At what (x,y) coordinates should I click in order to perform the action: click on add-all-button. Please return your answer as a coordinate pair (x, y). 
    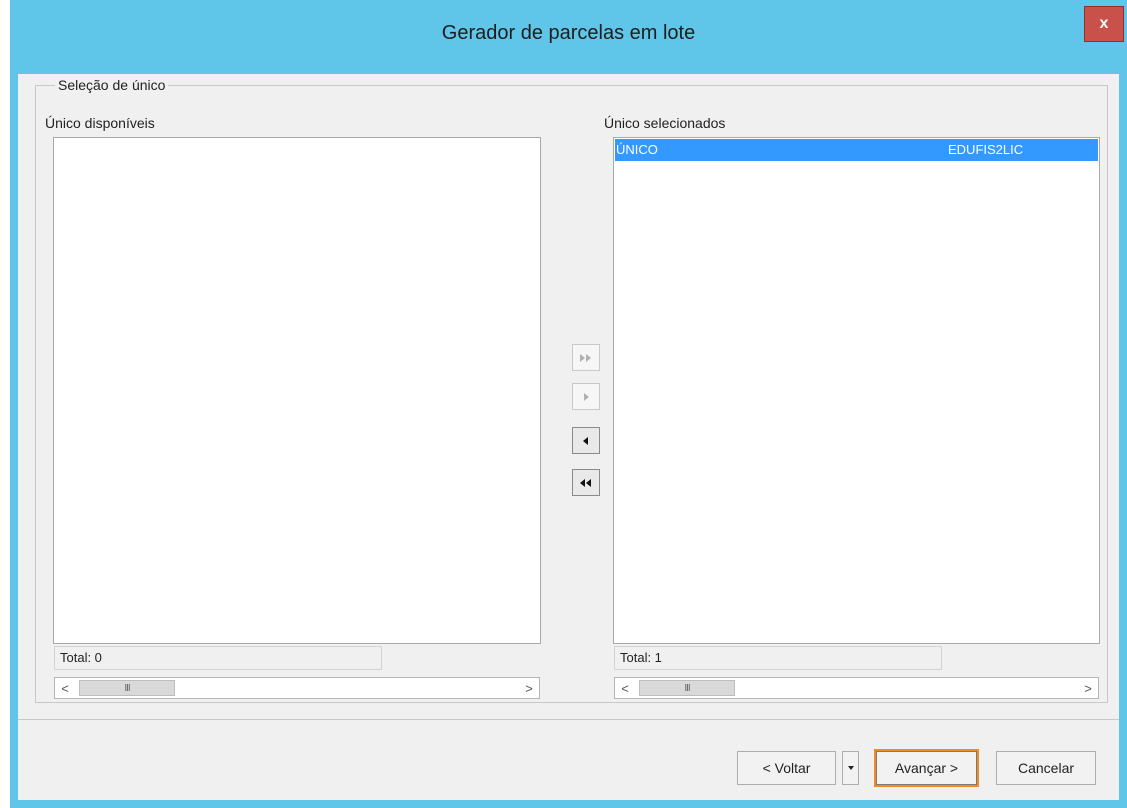
    Looking at the image, I should click on (586, 357).